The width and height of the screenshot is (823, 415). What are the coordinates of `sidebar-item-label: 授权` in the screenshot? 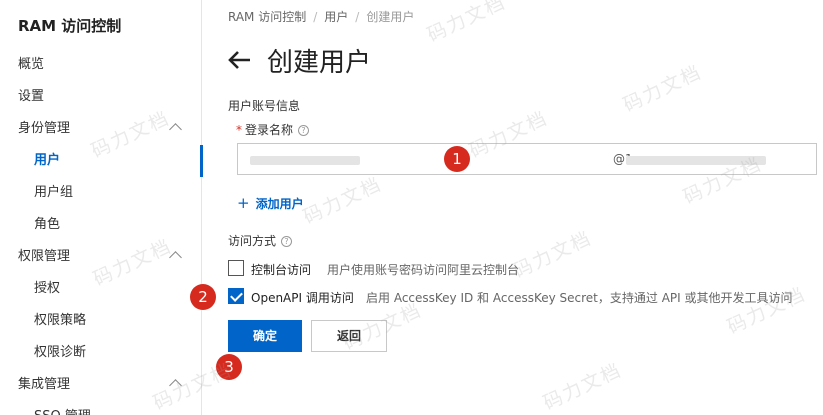 It's located at (47, 288).